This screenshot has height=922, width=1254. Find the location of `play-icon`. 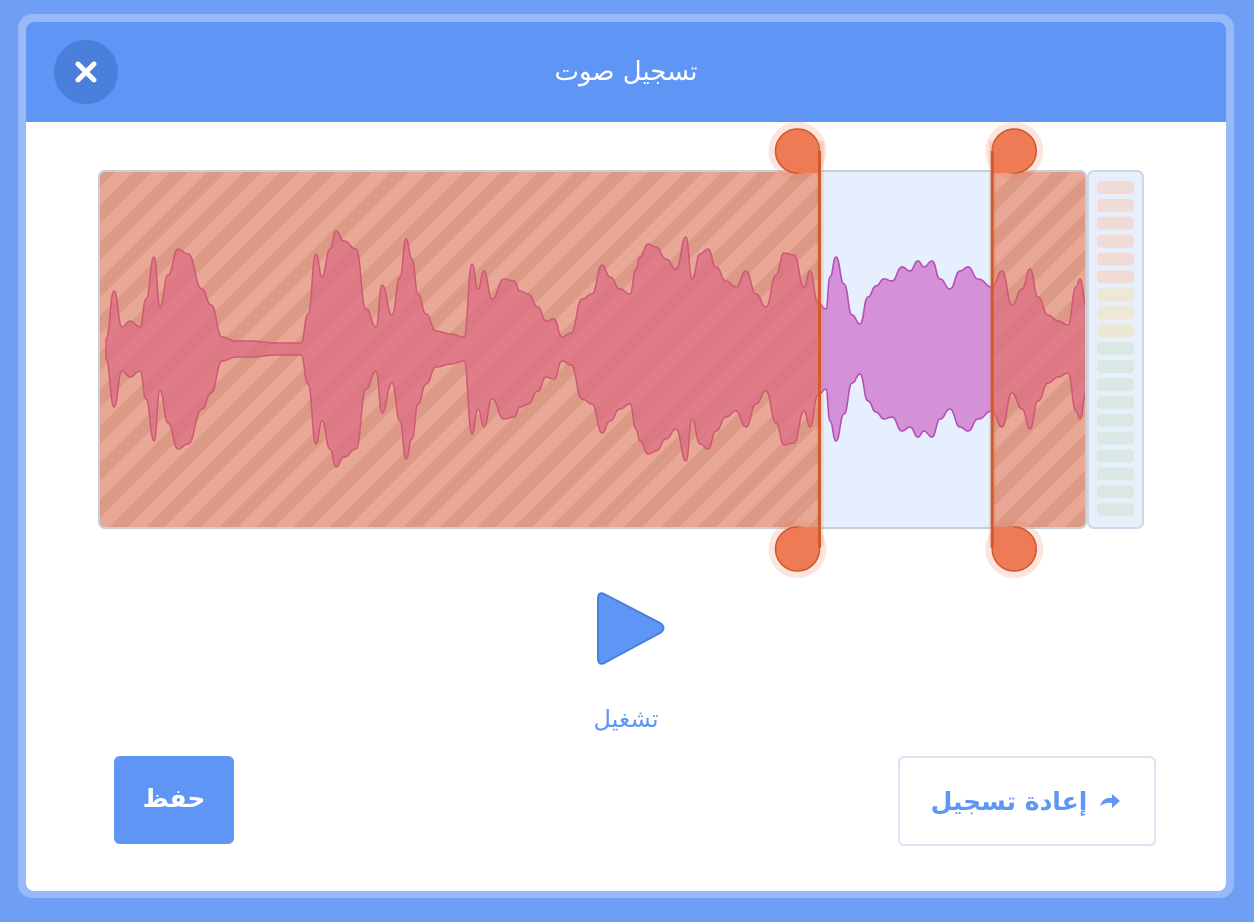

play-icon is located at coordinates (631, 628).